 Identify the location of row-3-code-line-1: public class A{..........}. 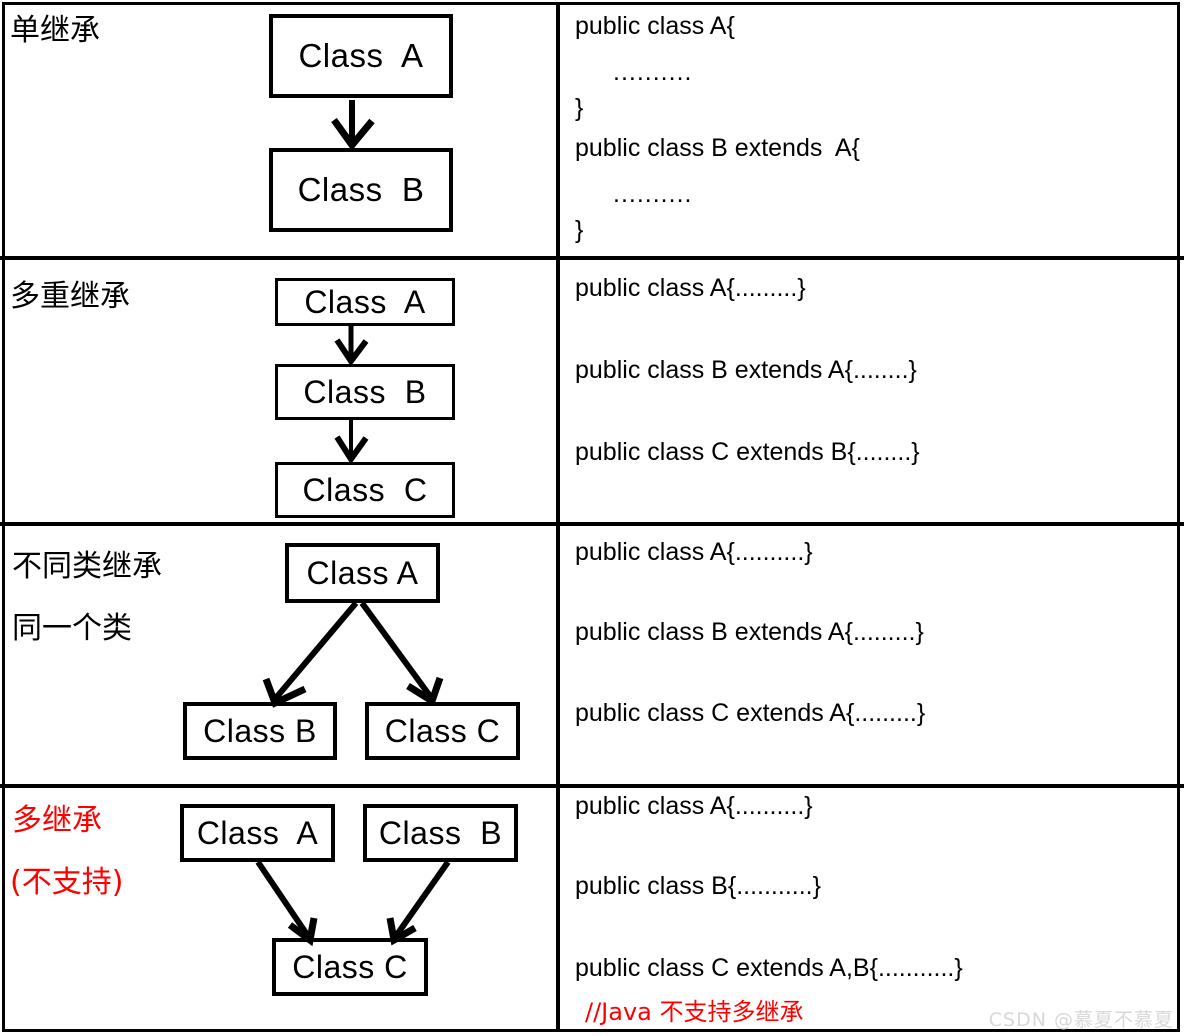
(694, 552).